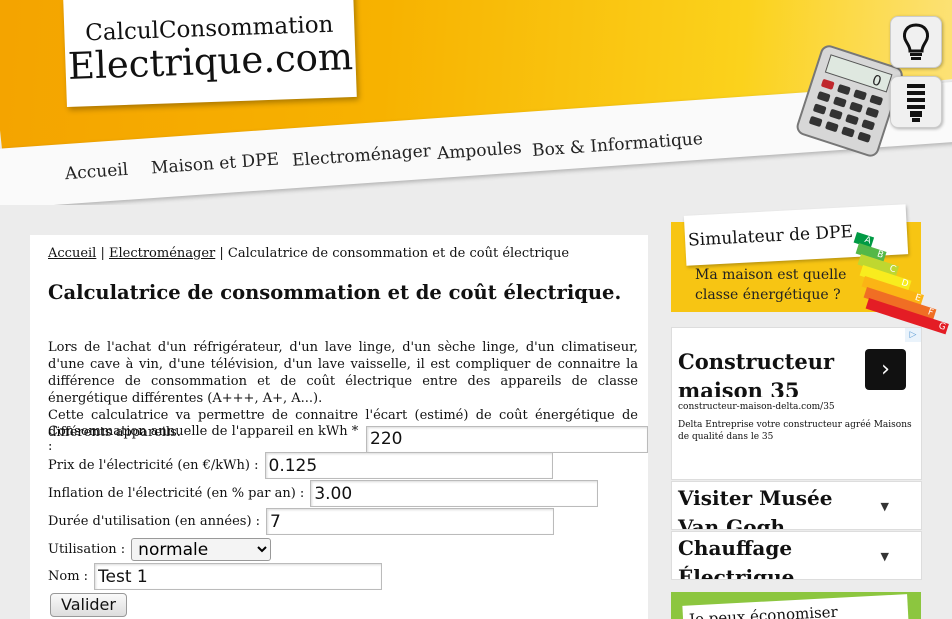 This screenshot has width=952, height=619. Describe the element at coordinates (755, 508) in the screenshot. I see `ad-link-1-title: Visiter Musée Van Gogh` at that location.